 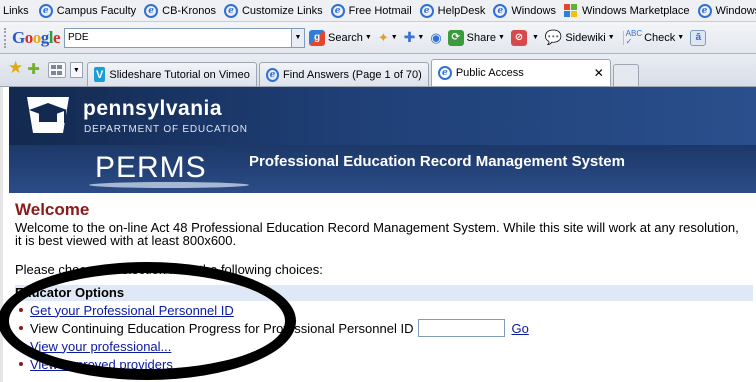 I want to click on link-label: HelpDesk, so click(x=461, y=10).